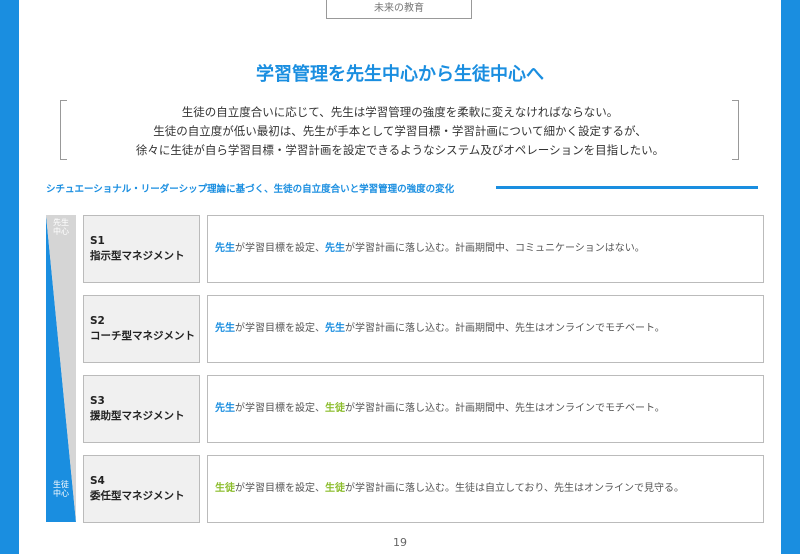  I want to click on stage-code: S3, so click(97, 401).